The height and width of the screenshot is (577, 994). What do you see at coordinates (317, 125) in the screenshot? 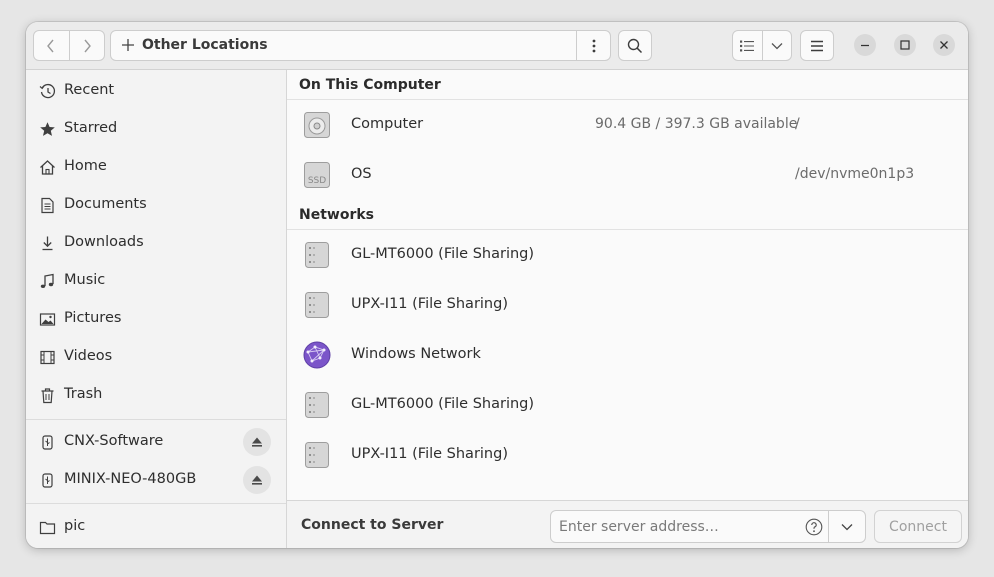
I see `hard-disk-icon` at bounding box center [317, 125].